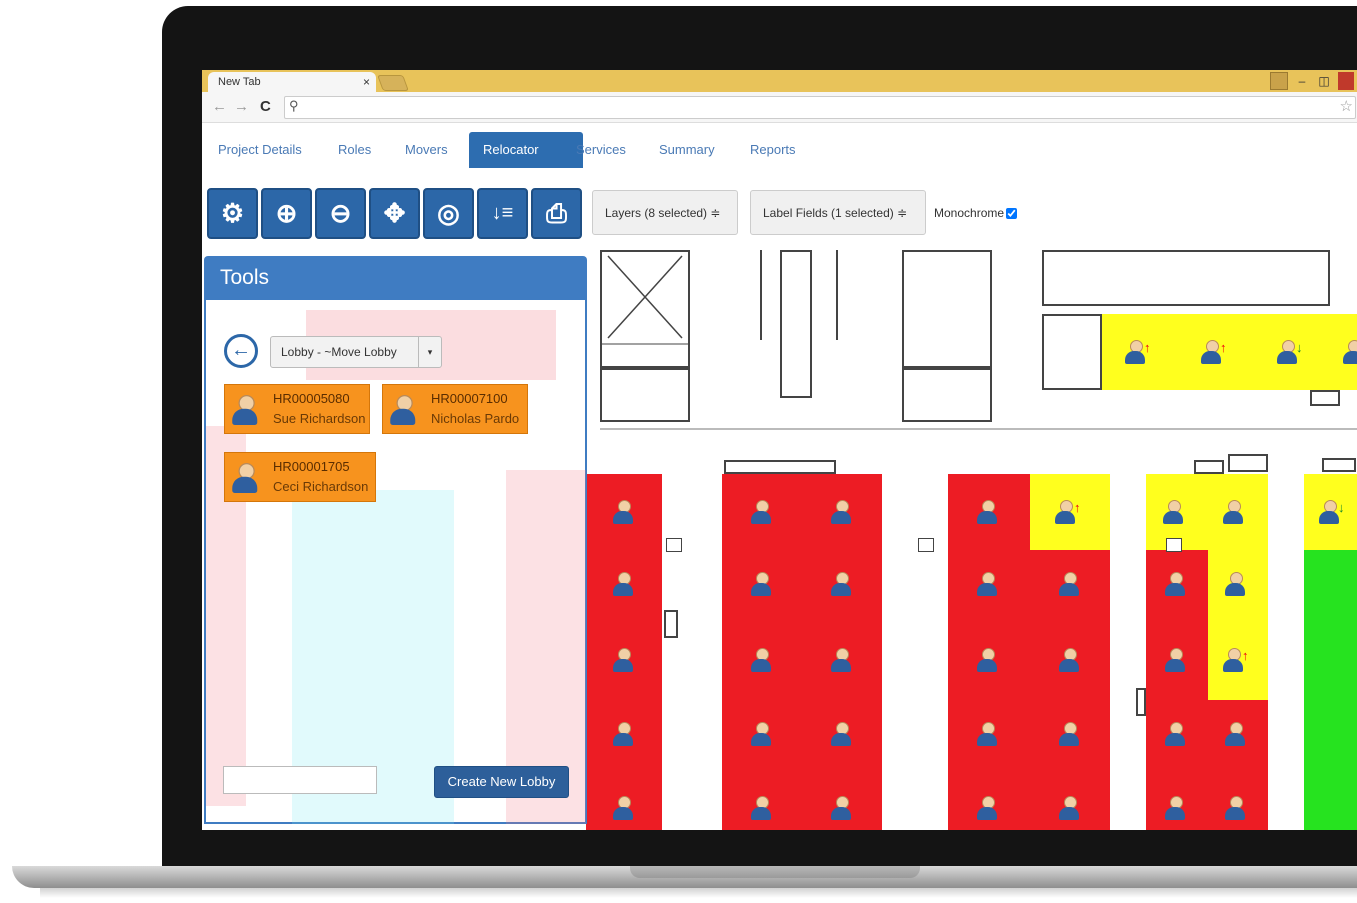  Describe the element at coordinates (245, 411) in the screenshot. I see `person-avatar-icon` at that location.